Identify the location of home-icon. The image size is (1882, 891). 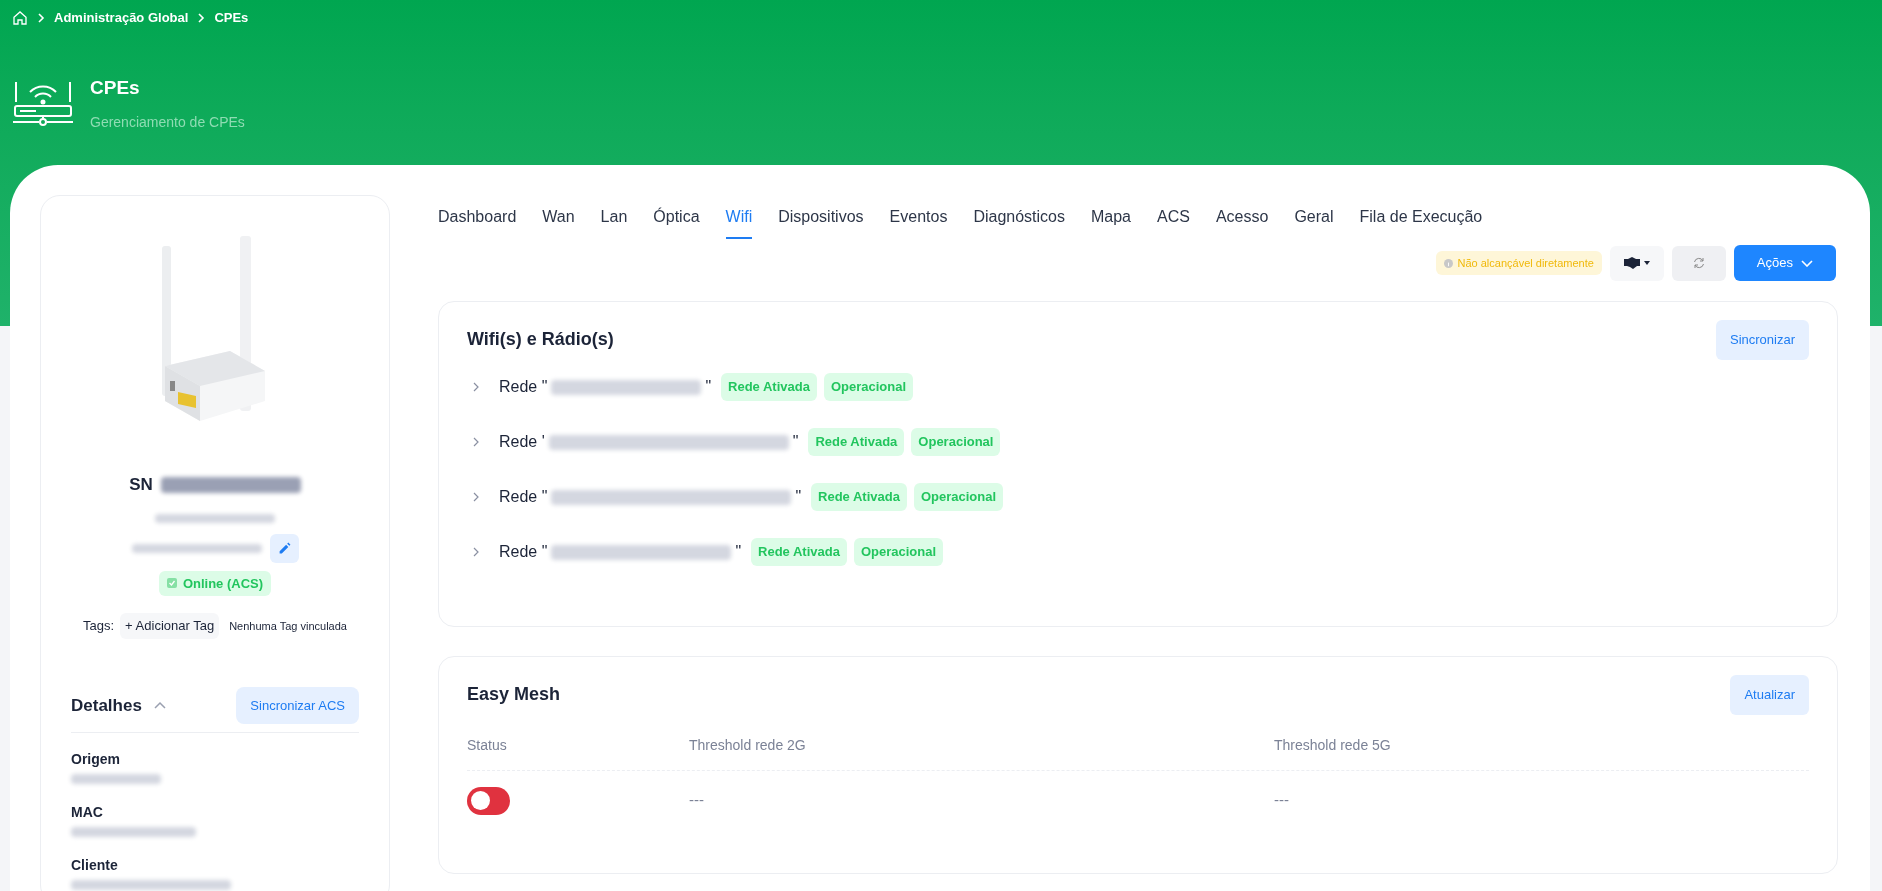
(20, 17).